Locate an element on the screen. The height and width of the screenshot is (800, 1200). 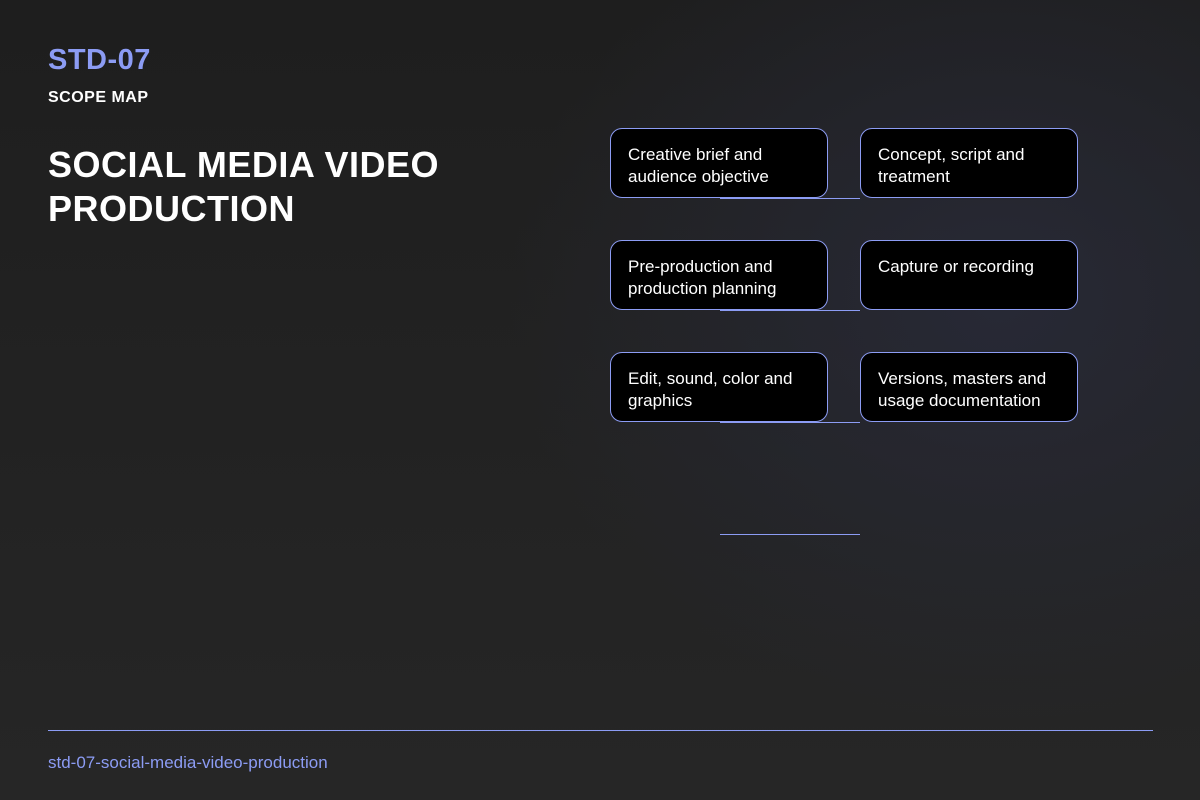
page-title: SOCIAL MEDIA VIDEO PRODUCTION is located at coordinates (244, 186).